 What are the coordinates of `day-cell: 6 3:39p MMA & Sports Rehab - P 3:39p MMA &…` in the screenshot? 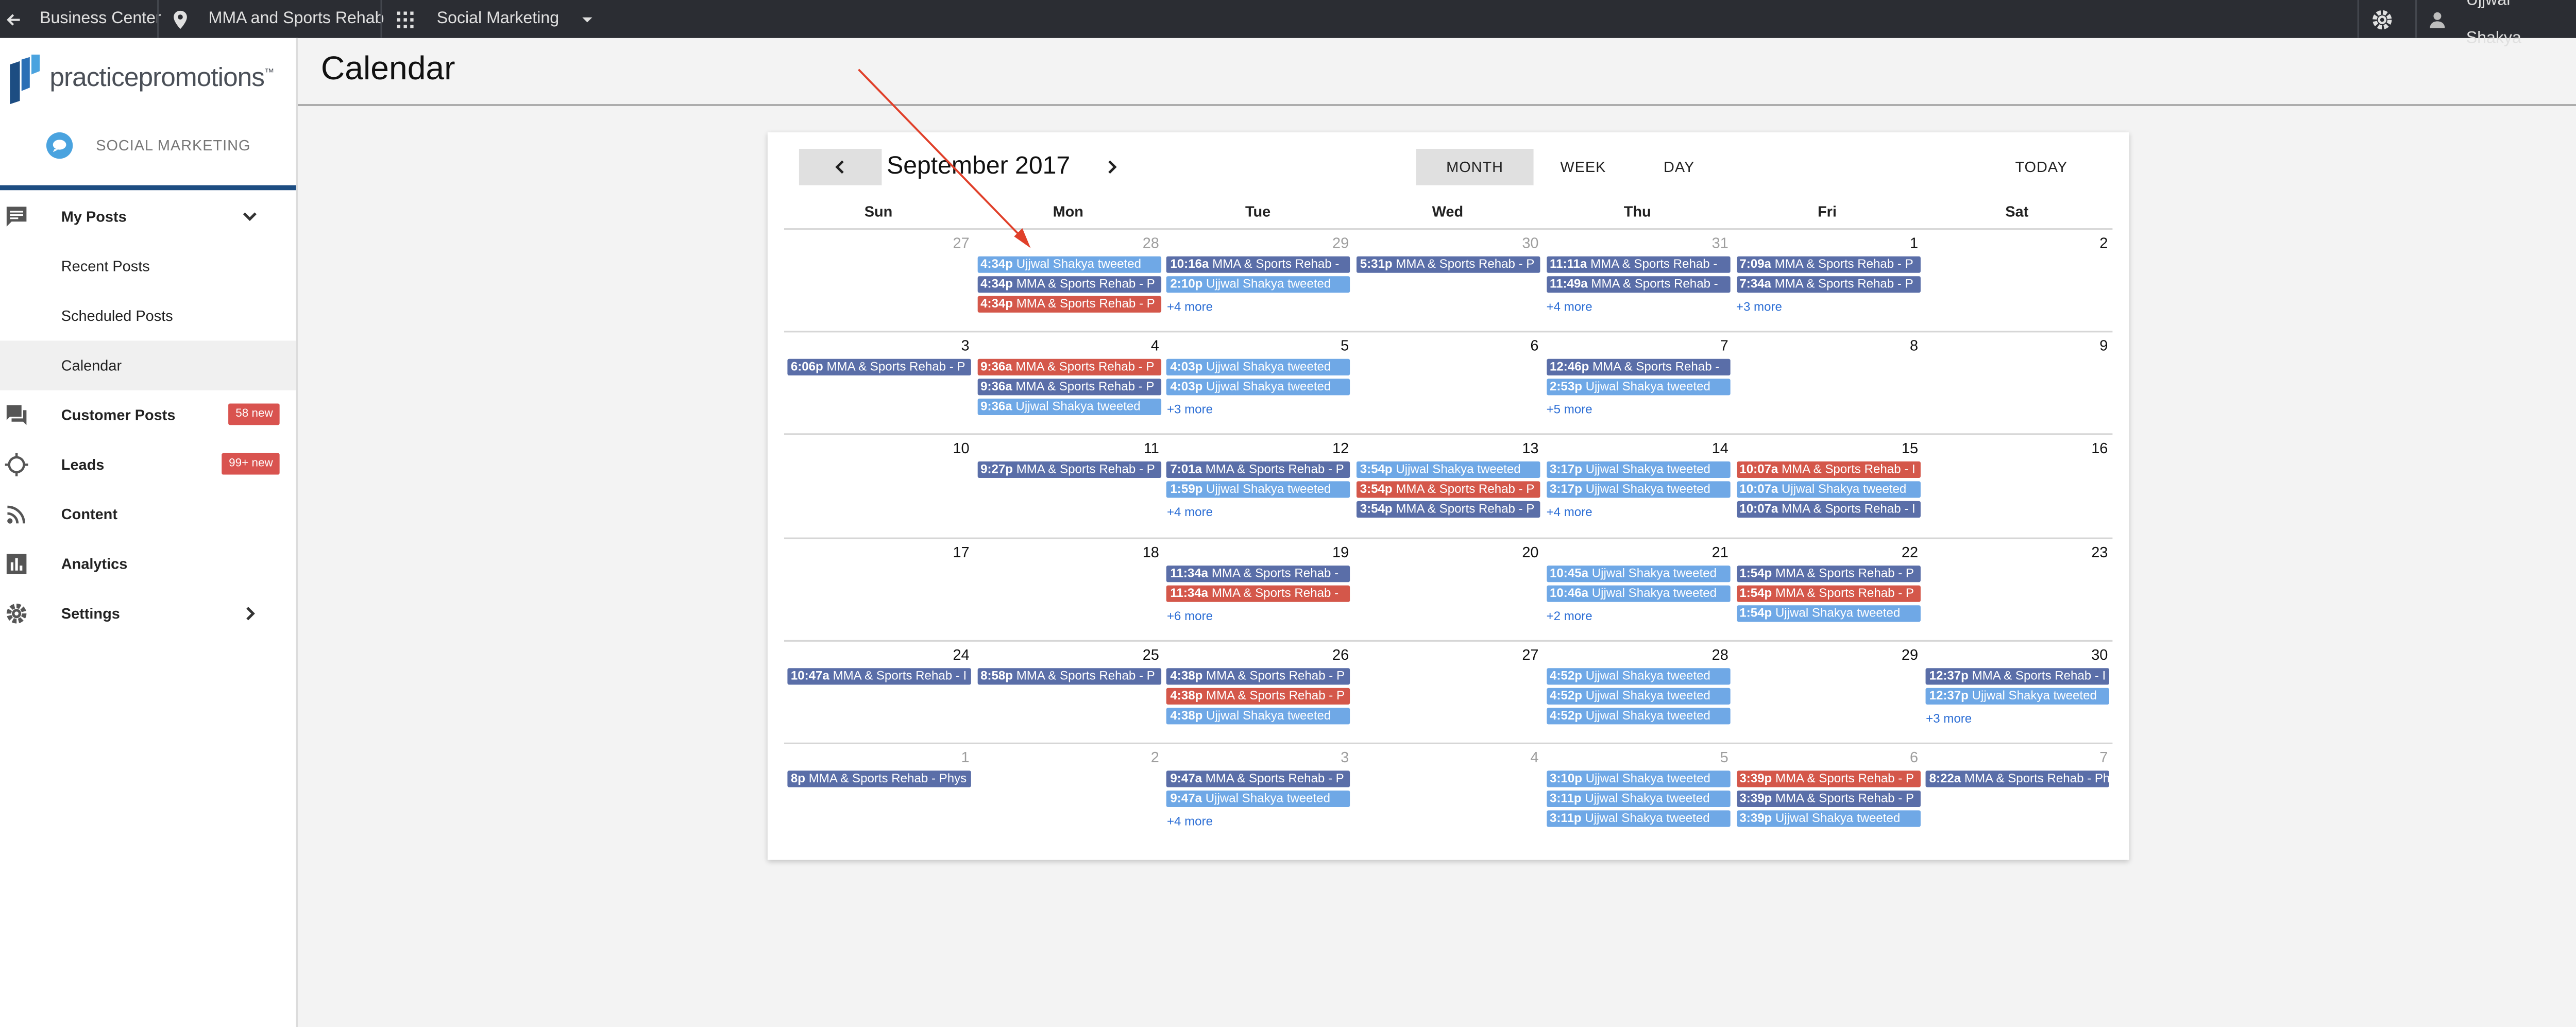 It's located at (1827, 795).